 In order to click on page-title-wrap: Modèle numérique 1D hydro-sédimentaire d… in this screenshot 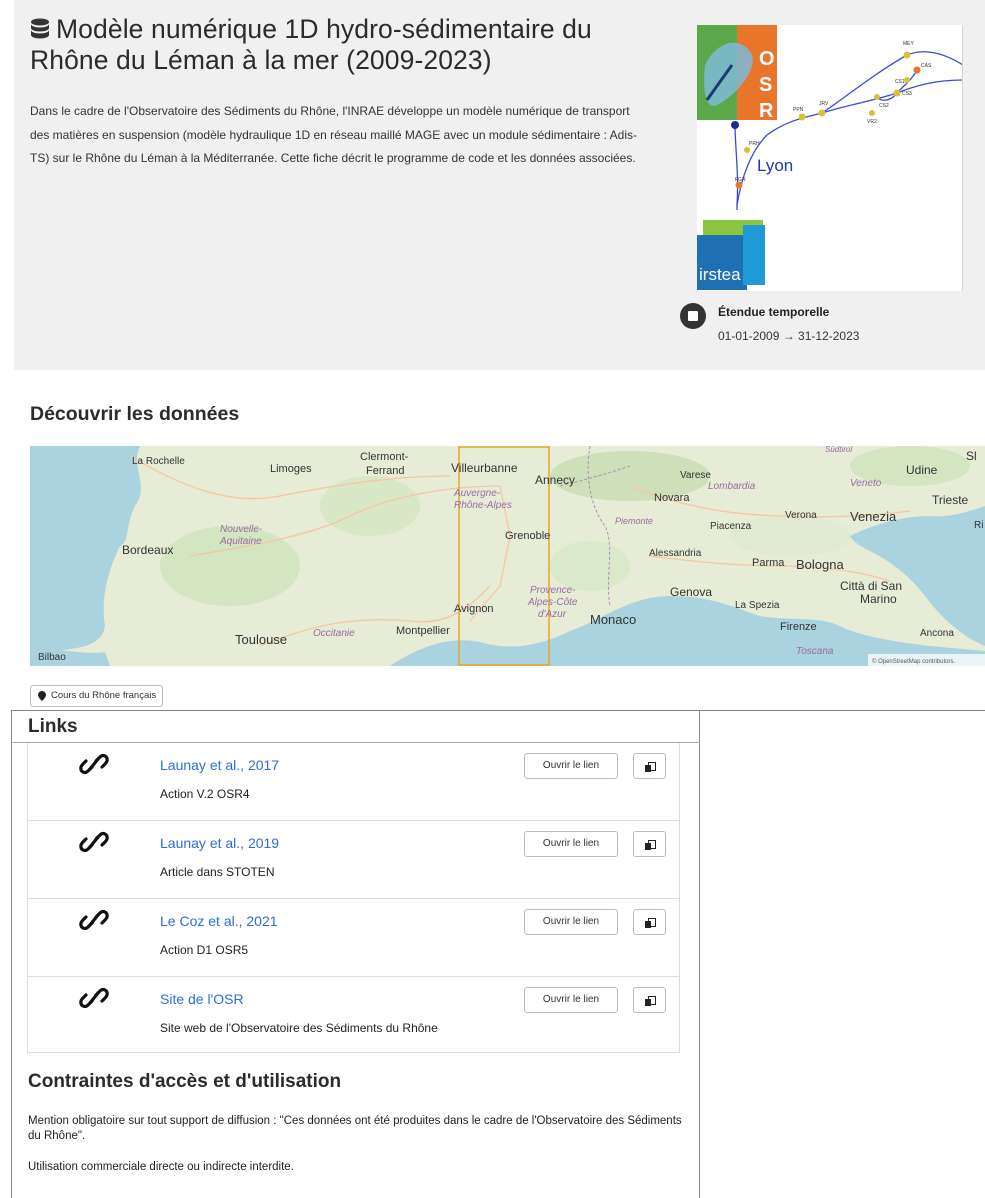, I will do `click(350, 45)`.